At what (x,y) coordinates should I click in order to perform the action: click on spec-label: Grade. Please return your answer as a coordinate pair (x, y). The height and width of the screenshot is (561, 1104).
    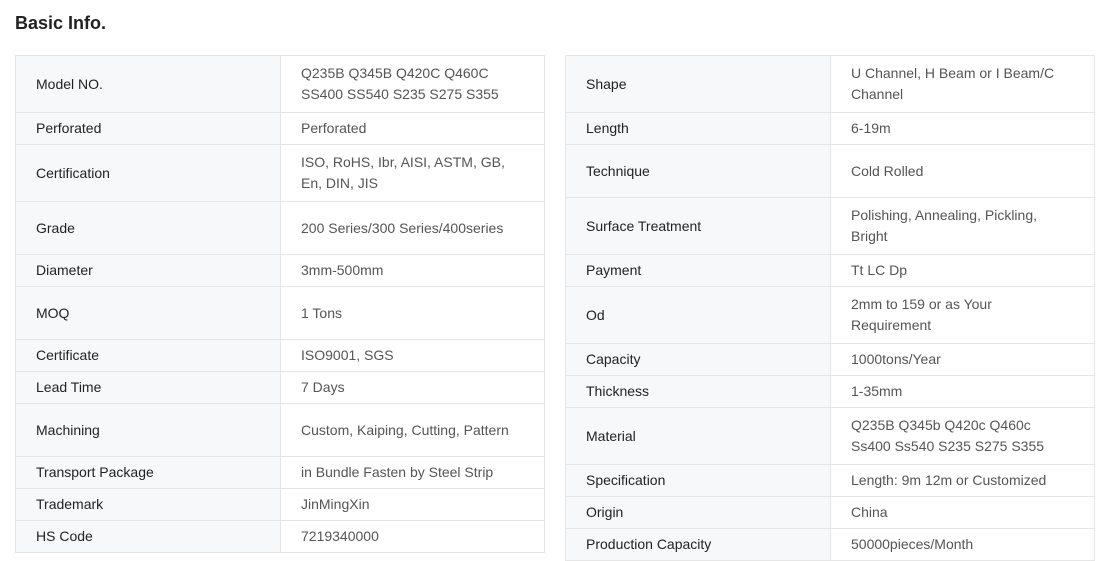
    Looking at the image, I should click on (148, 228).